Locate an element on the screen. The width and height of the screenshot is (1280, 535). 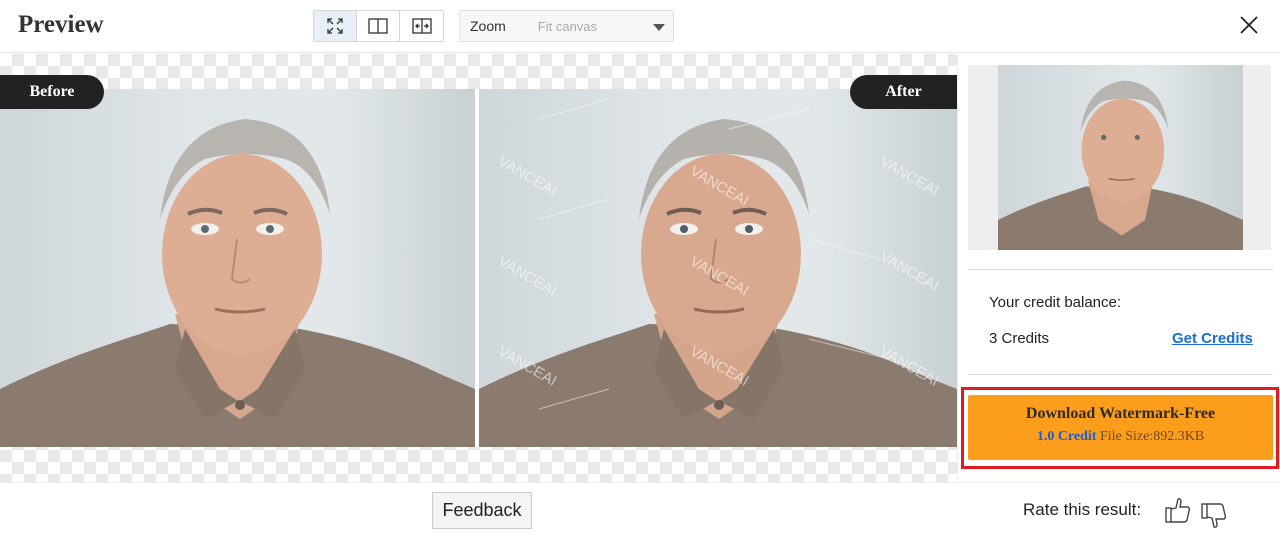
after-badge: After is located at coordinates (903, 92).